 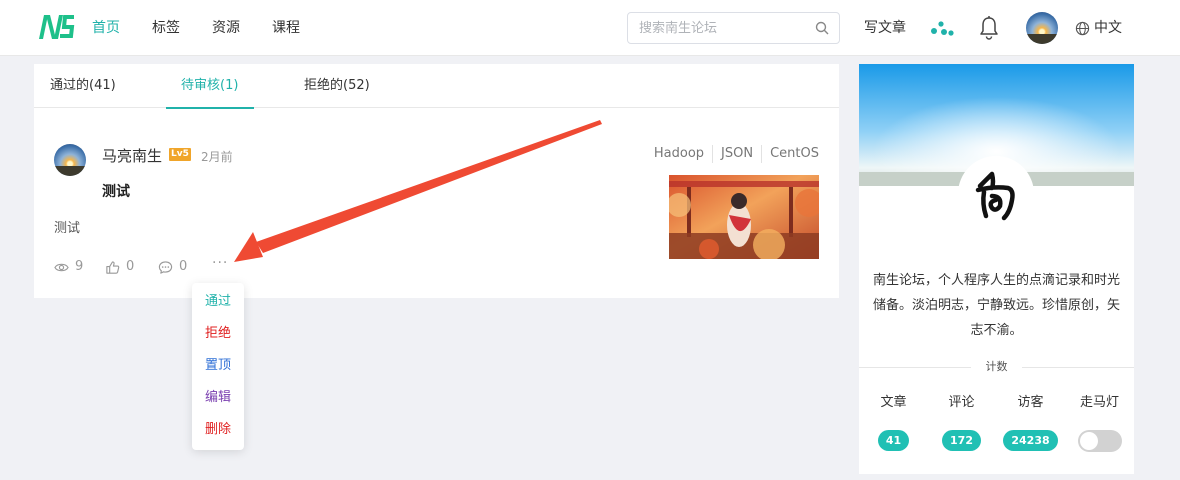 I want to click on nav-tags: 标签, so click(x=166, y=28).